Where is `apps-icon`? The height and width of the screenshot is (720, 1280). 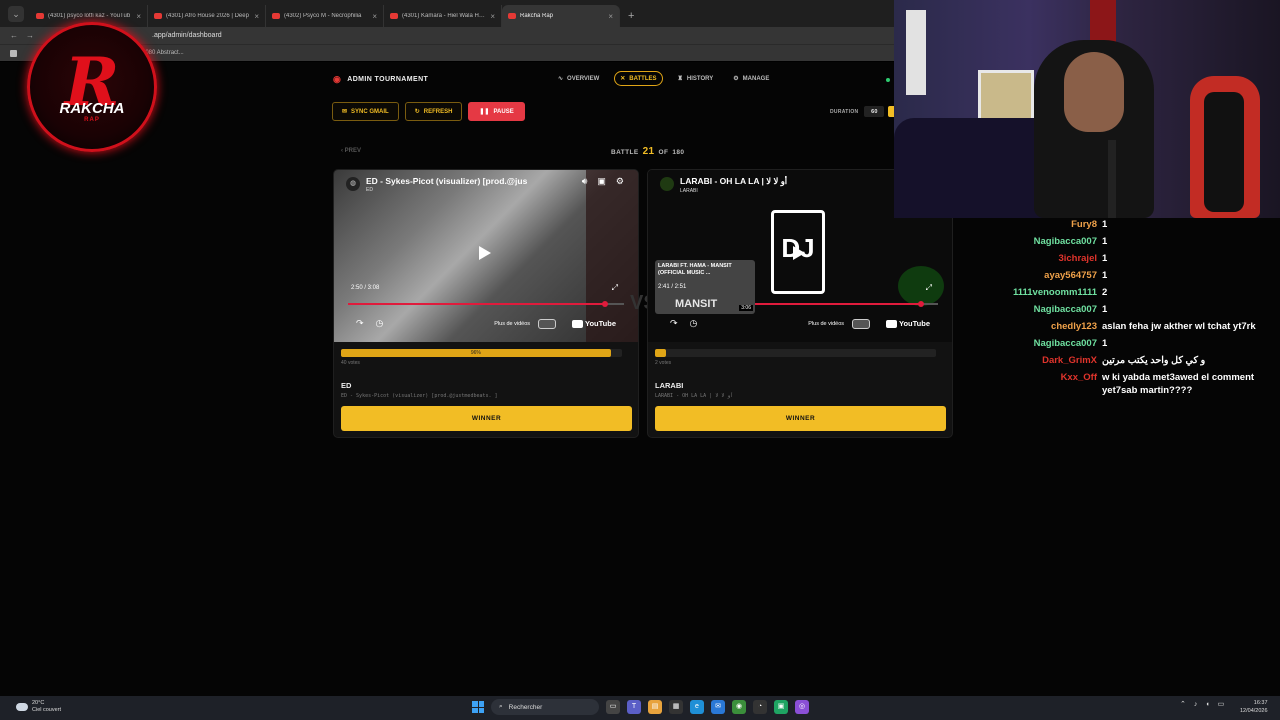 apps-icon is located at coordinates (13, 53).